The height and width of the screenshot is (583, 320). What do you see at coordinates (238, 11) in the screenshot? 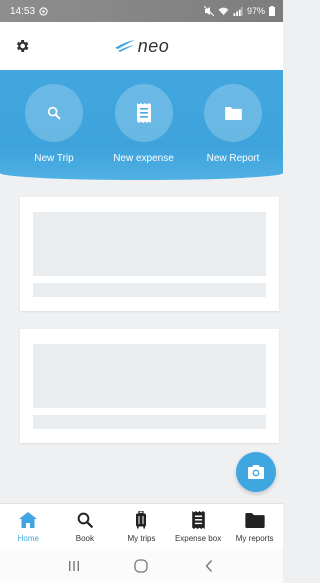
I see `signal-icon` at bounding box center [238, 11].